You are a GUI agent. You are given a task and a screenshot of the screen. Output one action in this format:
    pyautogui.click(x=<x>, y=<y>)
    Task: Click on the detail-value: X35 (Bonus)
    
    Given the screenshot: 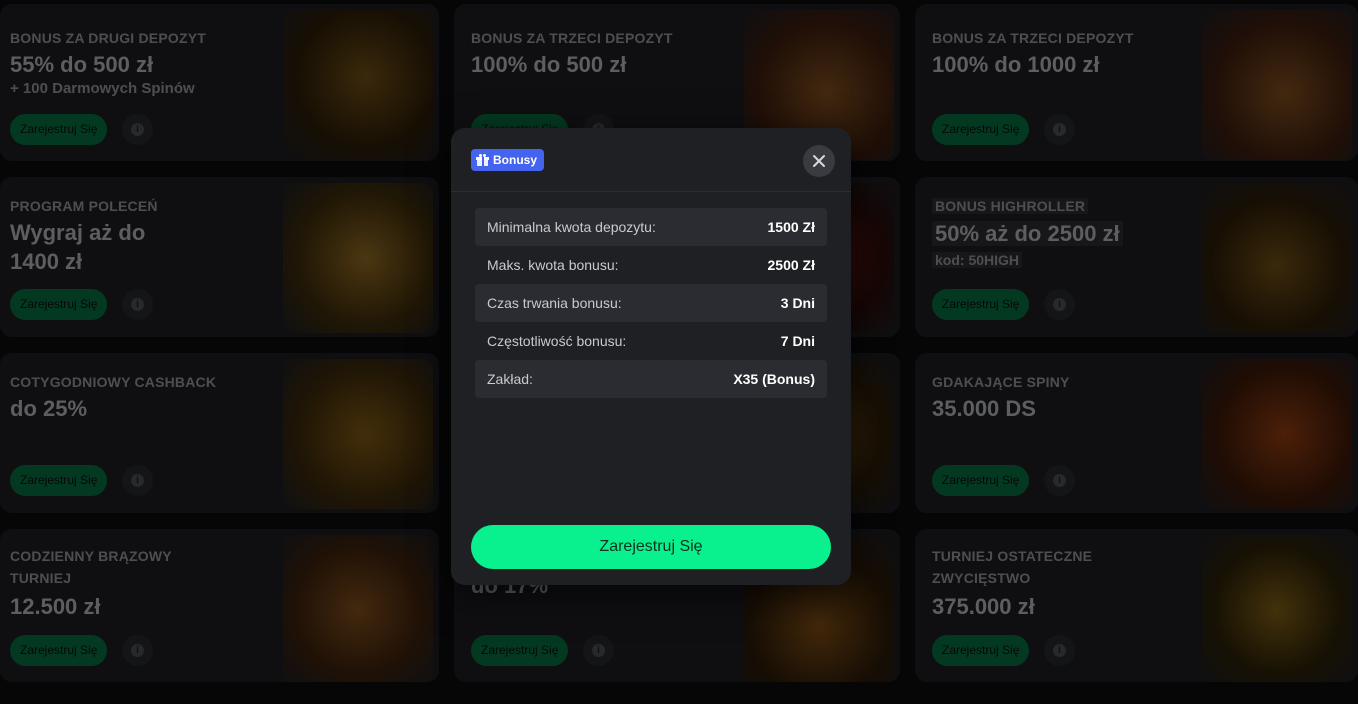 What is the action you would take?
    pyautogui.click(x=774, y=379)
    